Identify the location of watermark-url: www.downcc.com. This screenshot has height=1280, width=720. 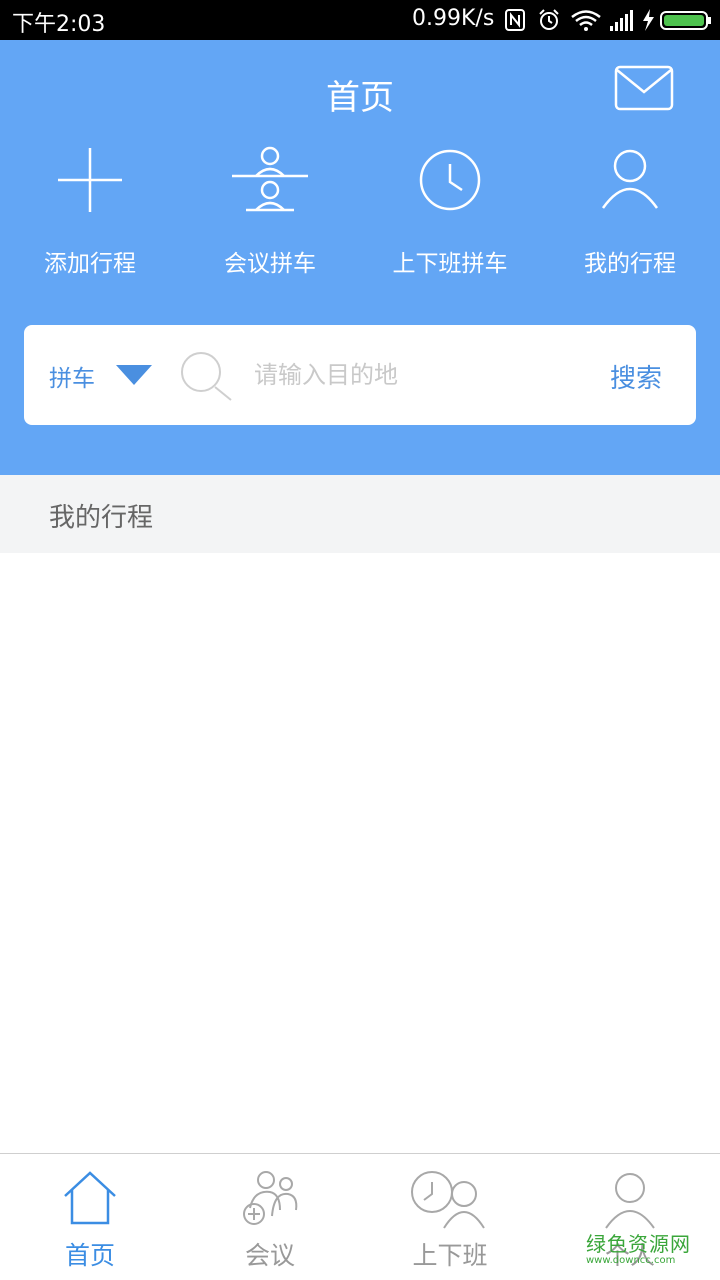
(631, 1260).